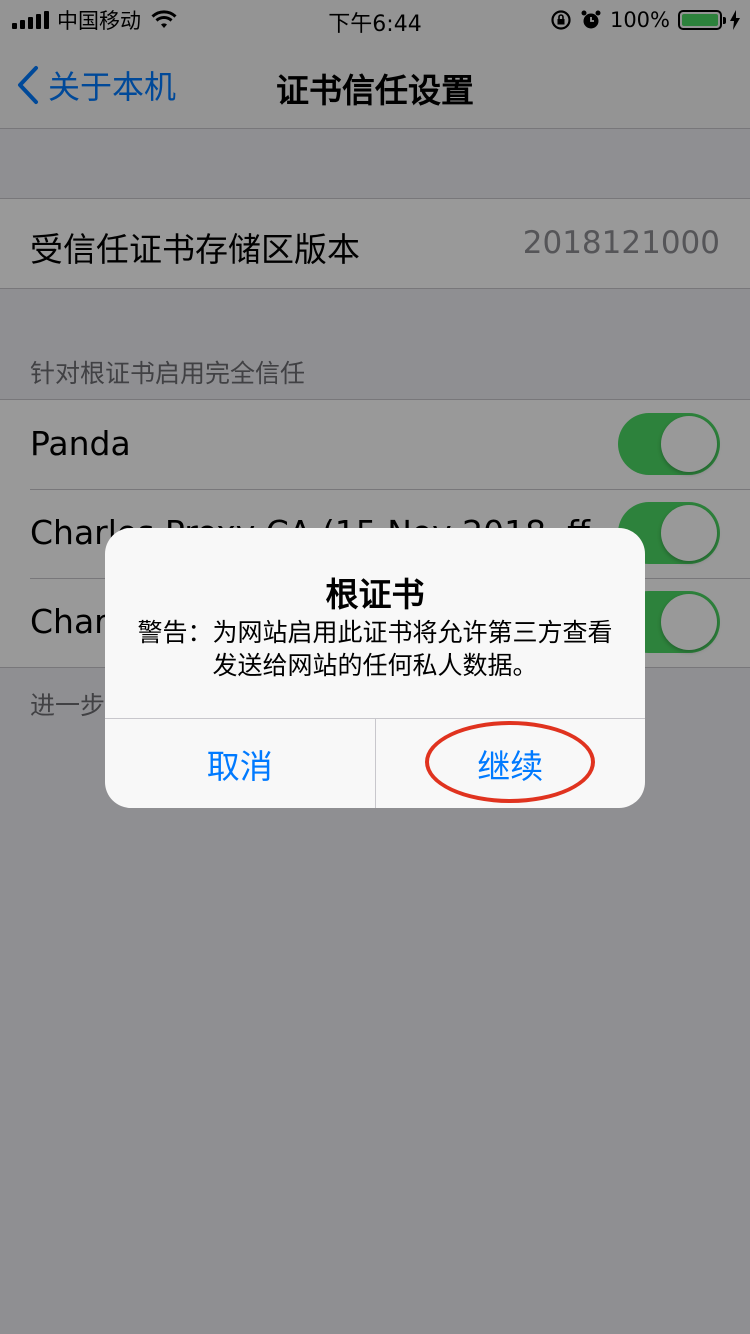 This screenshot has width=750, height=1334. Describe the element at coordinates (510, 762) in the screenshot. I see `highlight-circle` at that location.